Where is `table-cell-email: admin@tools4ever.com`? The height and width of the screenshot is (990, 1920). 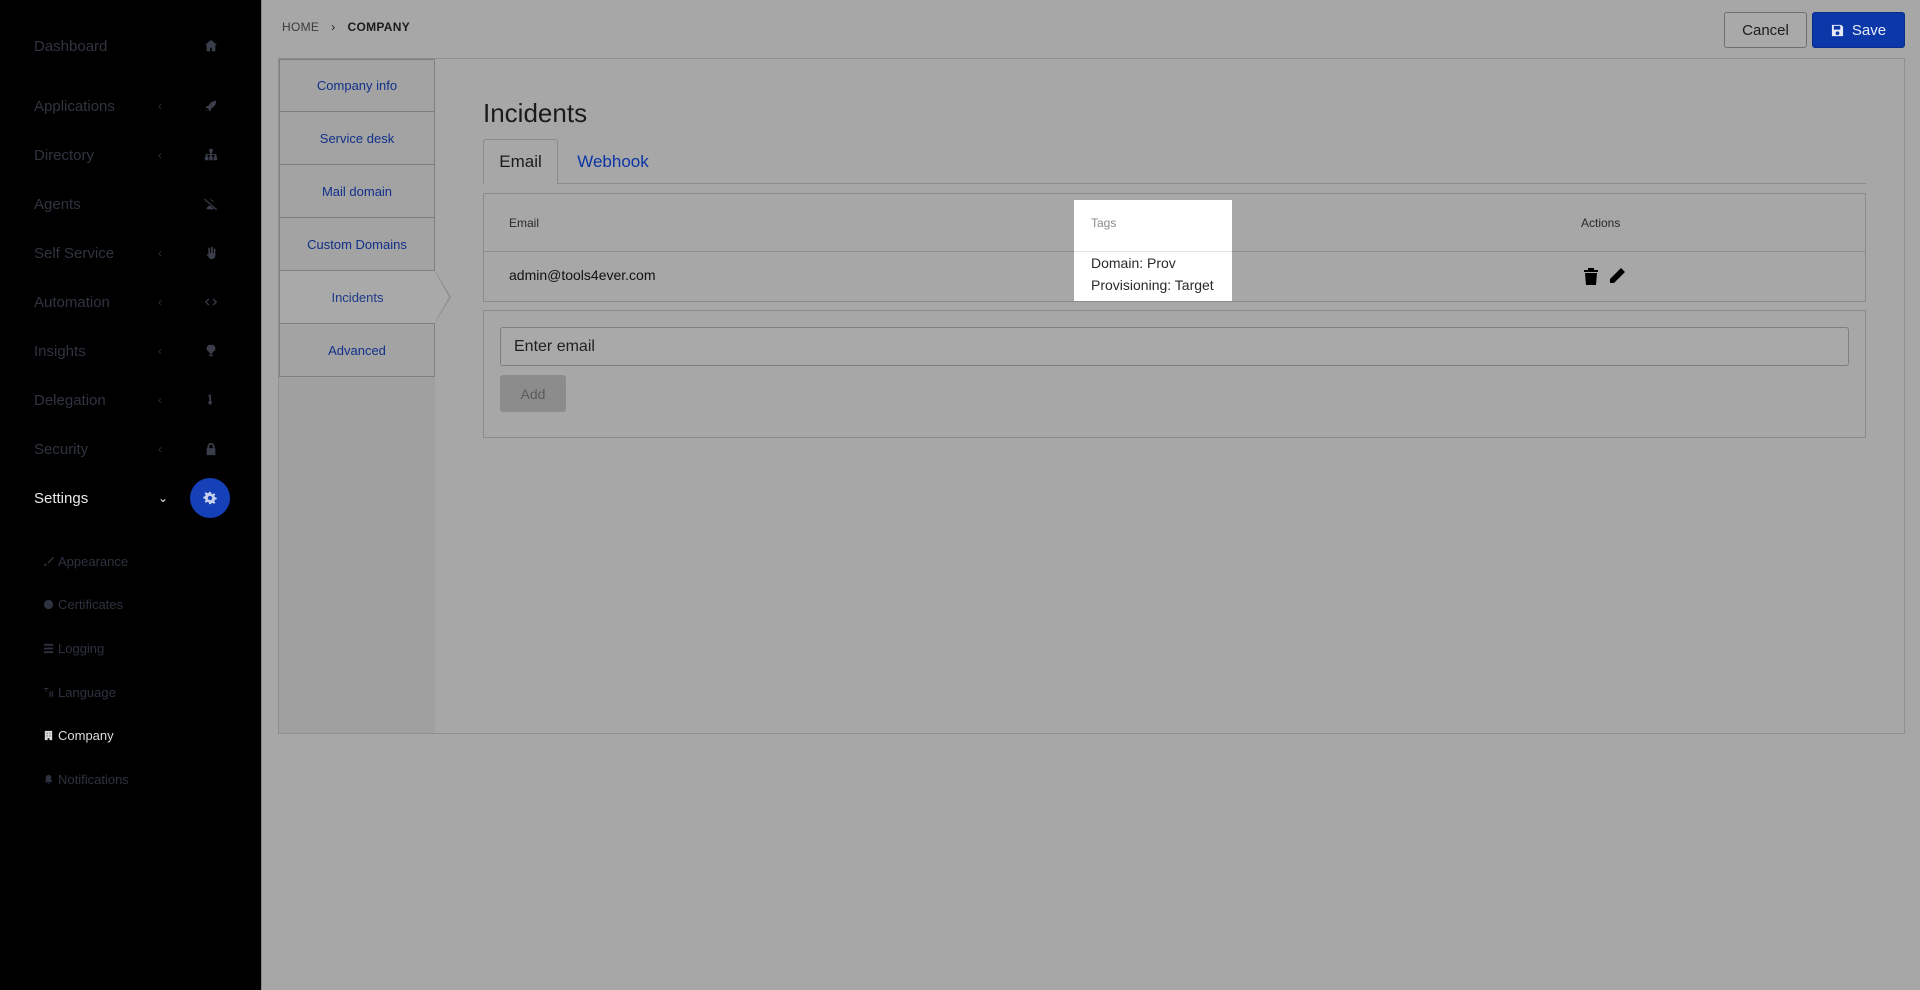
table-cell-email: admin@tools4ever.com is located at coordinates (582, 275).